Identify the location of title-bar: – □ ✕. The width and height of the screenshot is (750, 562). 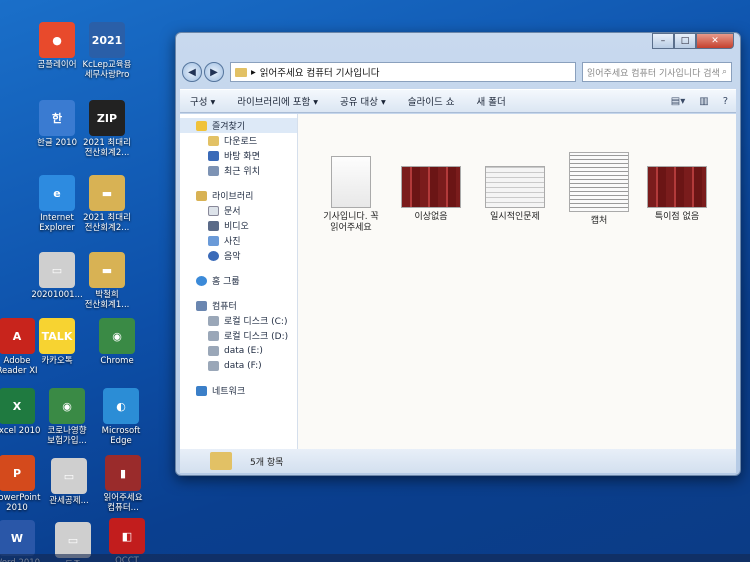
(458, 47).